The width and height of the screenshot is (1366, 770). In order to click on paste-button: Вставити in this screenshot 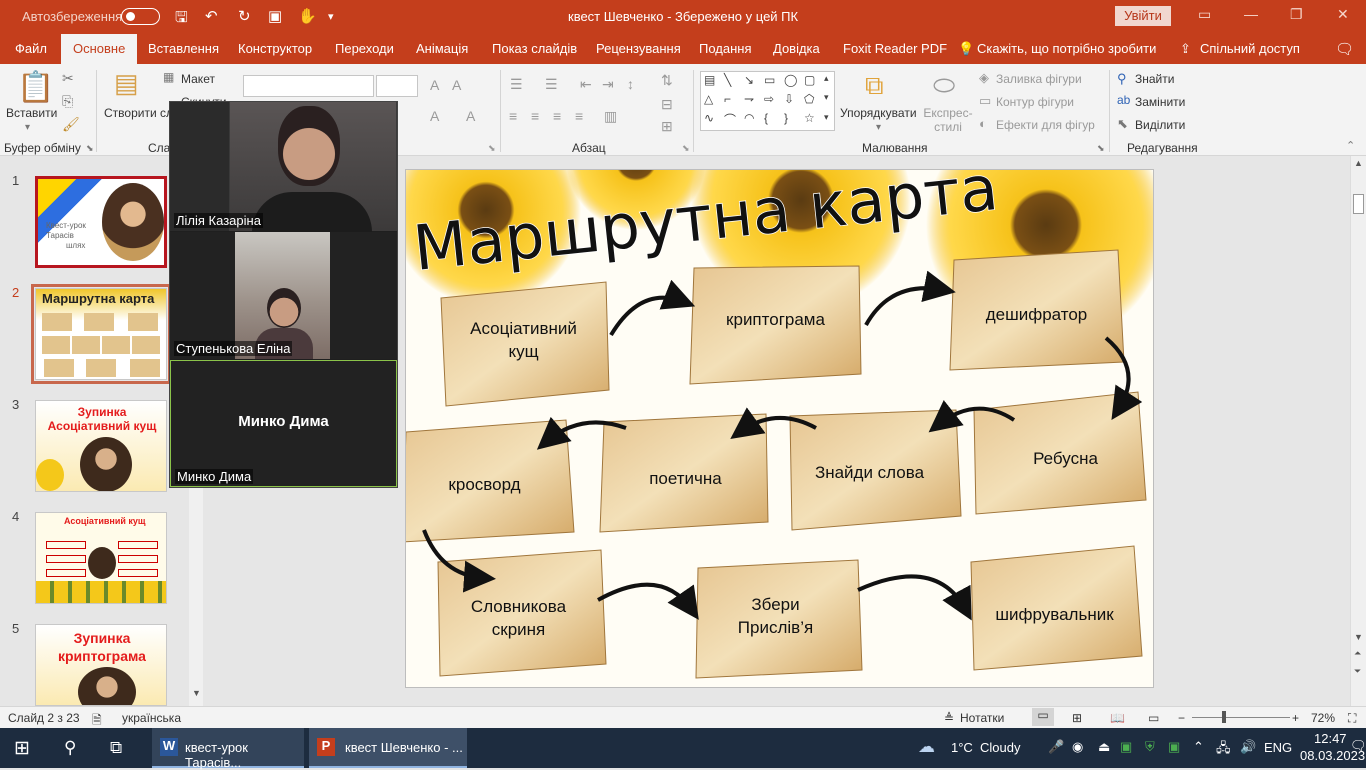, I will do `click(31, 113)`.